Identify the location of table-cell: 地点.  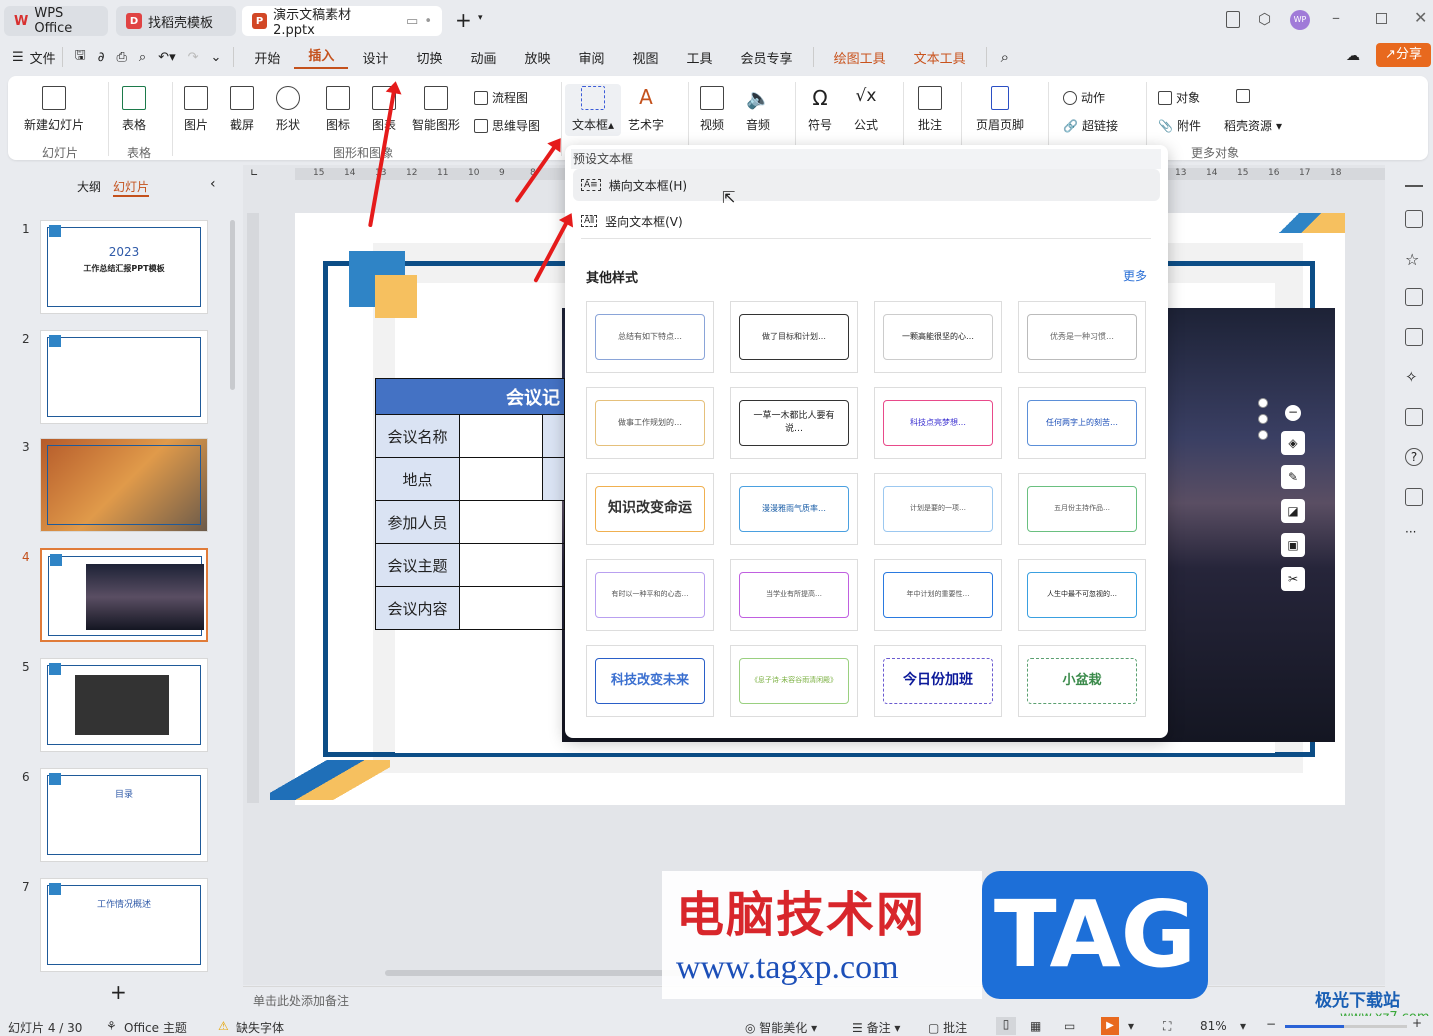
(417, 479).